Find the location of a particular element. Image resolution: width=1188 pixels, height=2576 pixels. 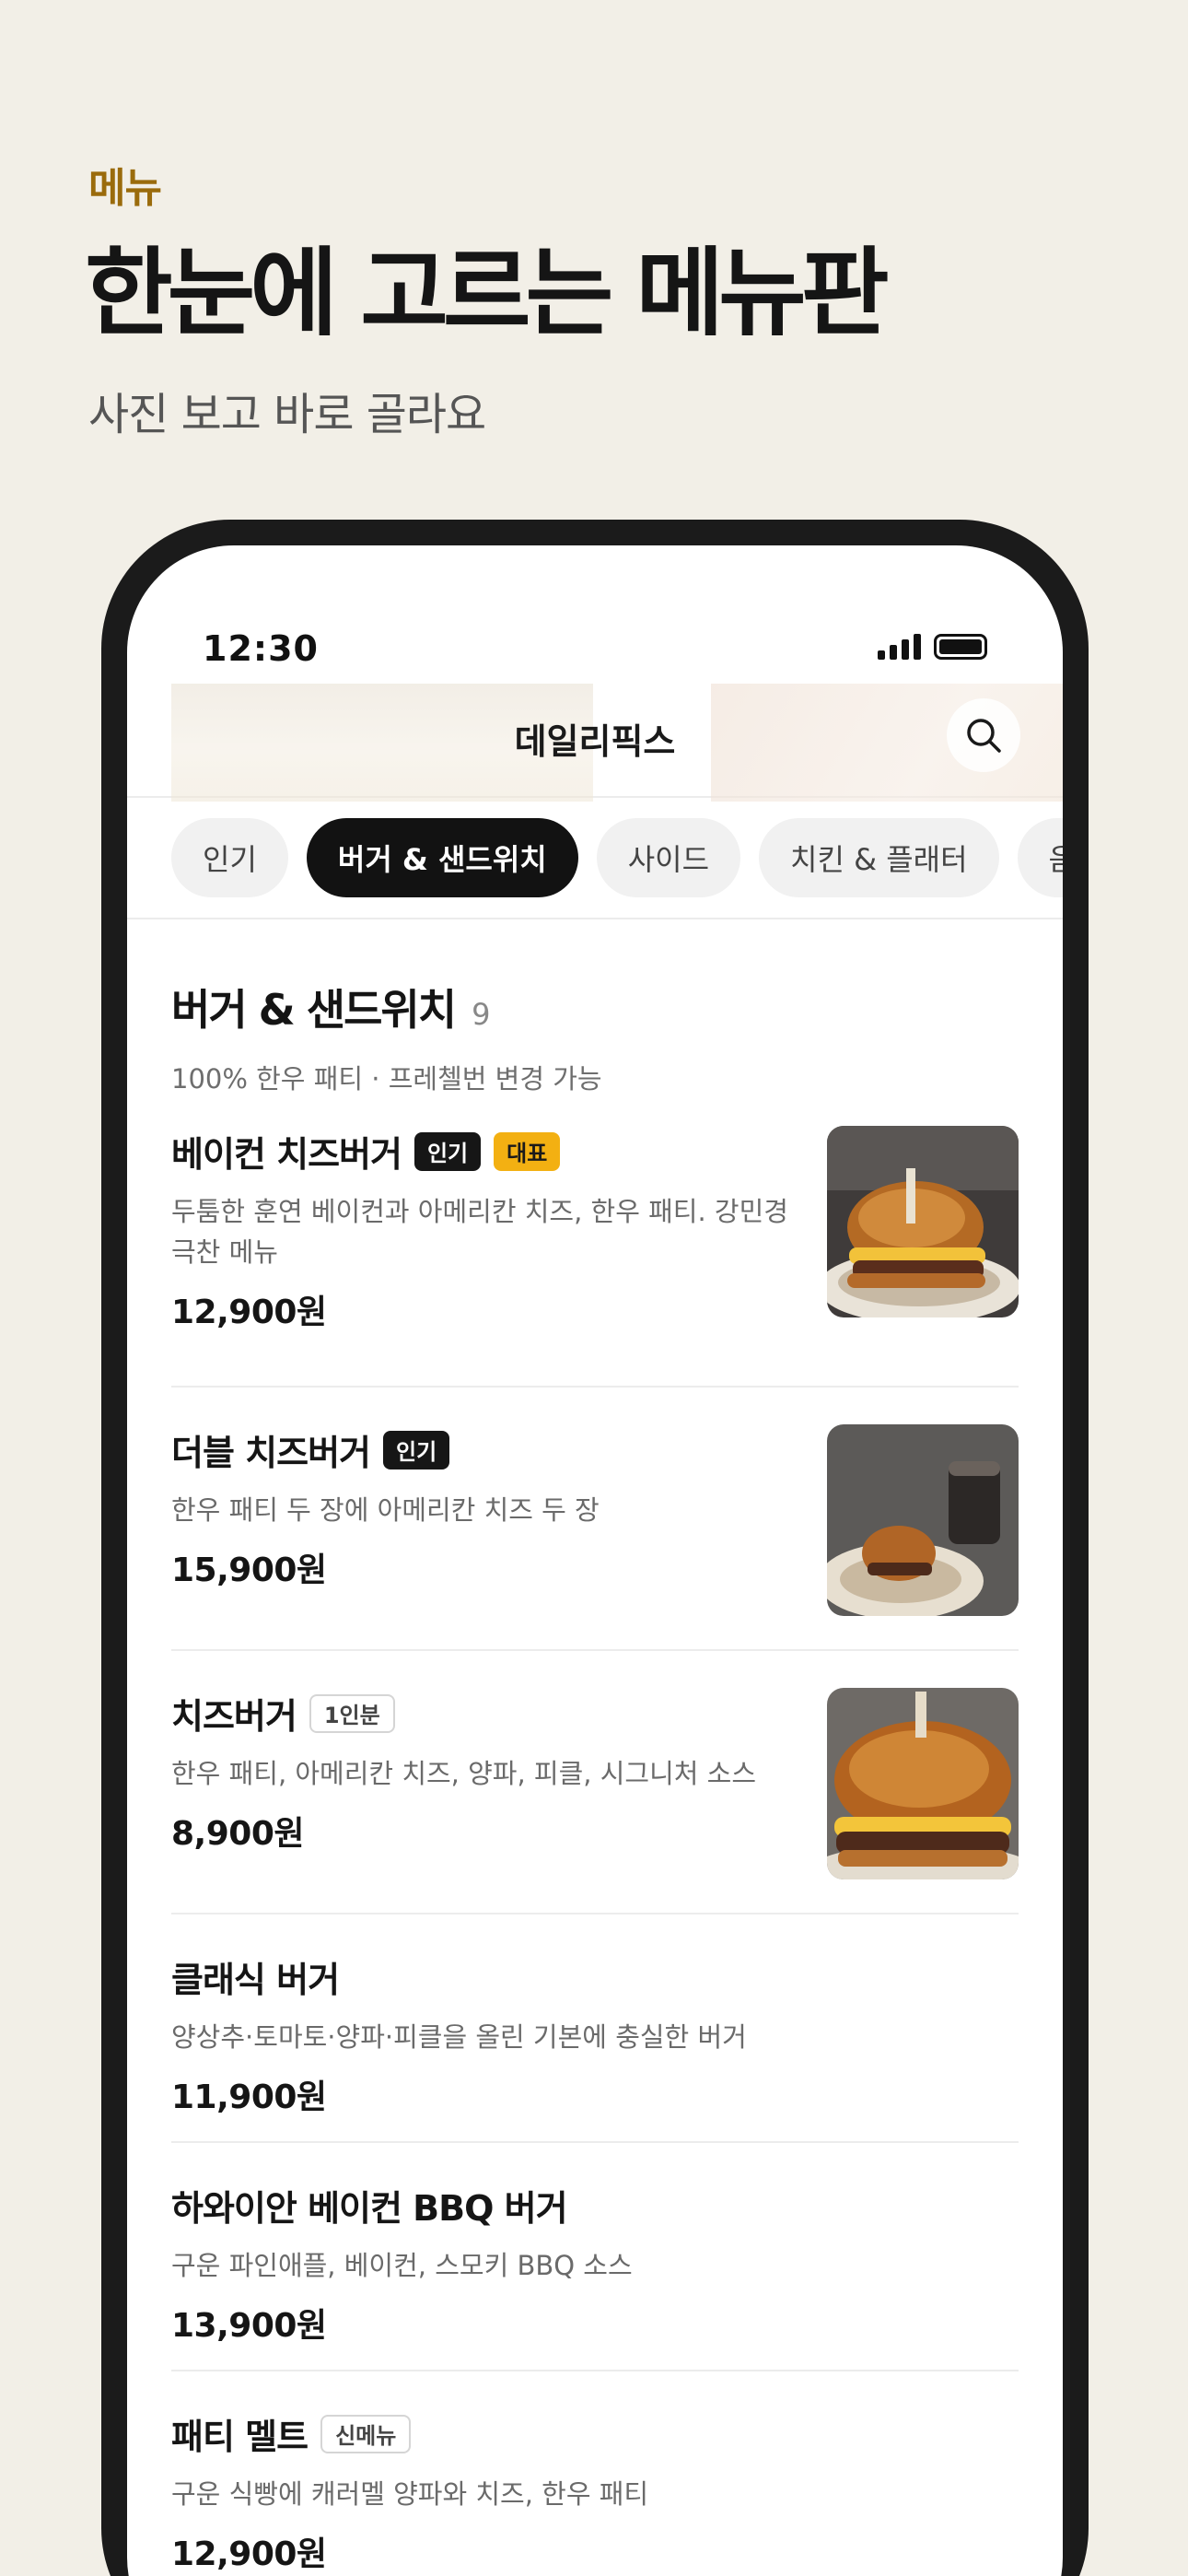

menu-item-price: 11,900원 is located at coordinates (249, 2097).